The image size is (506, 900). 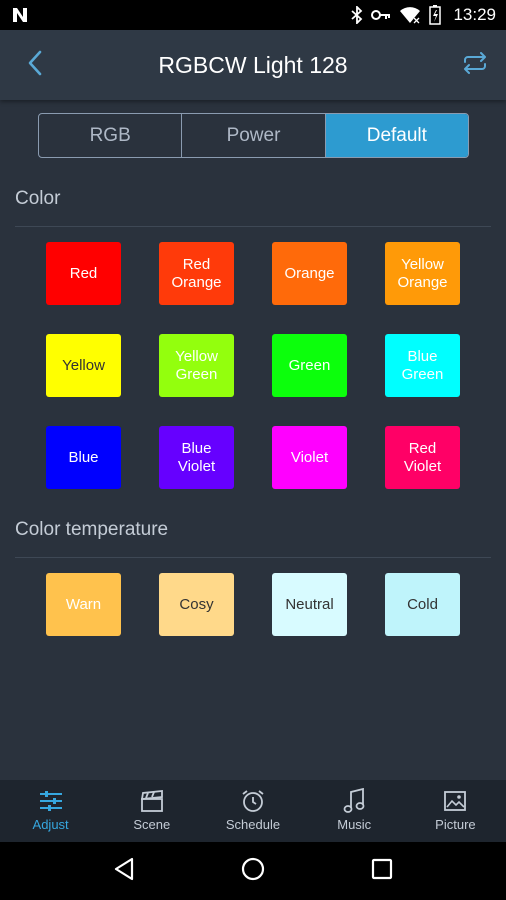 What do you see at coordinates (111, 135) in the screenshot?
I see `segment-rgb: RGB` at bounding box center [111, 135].